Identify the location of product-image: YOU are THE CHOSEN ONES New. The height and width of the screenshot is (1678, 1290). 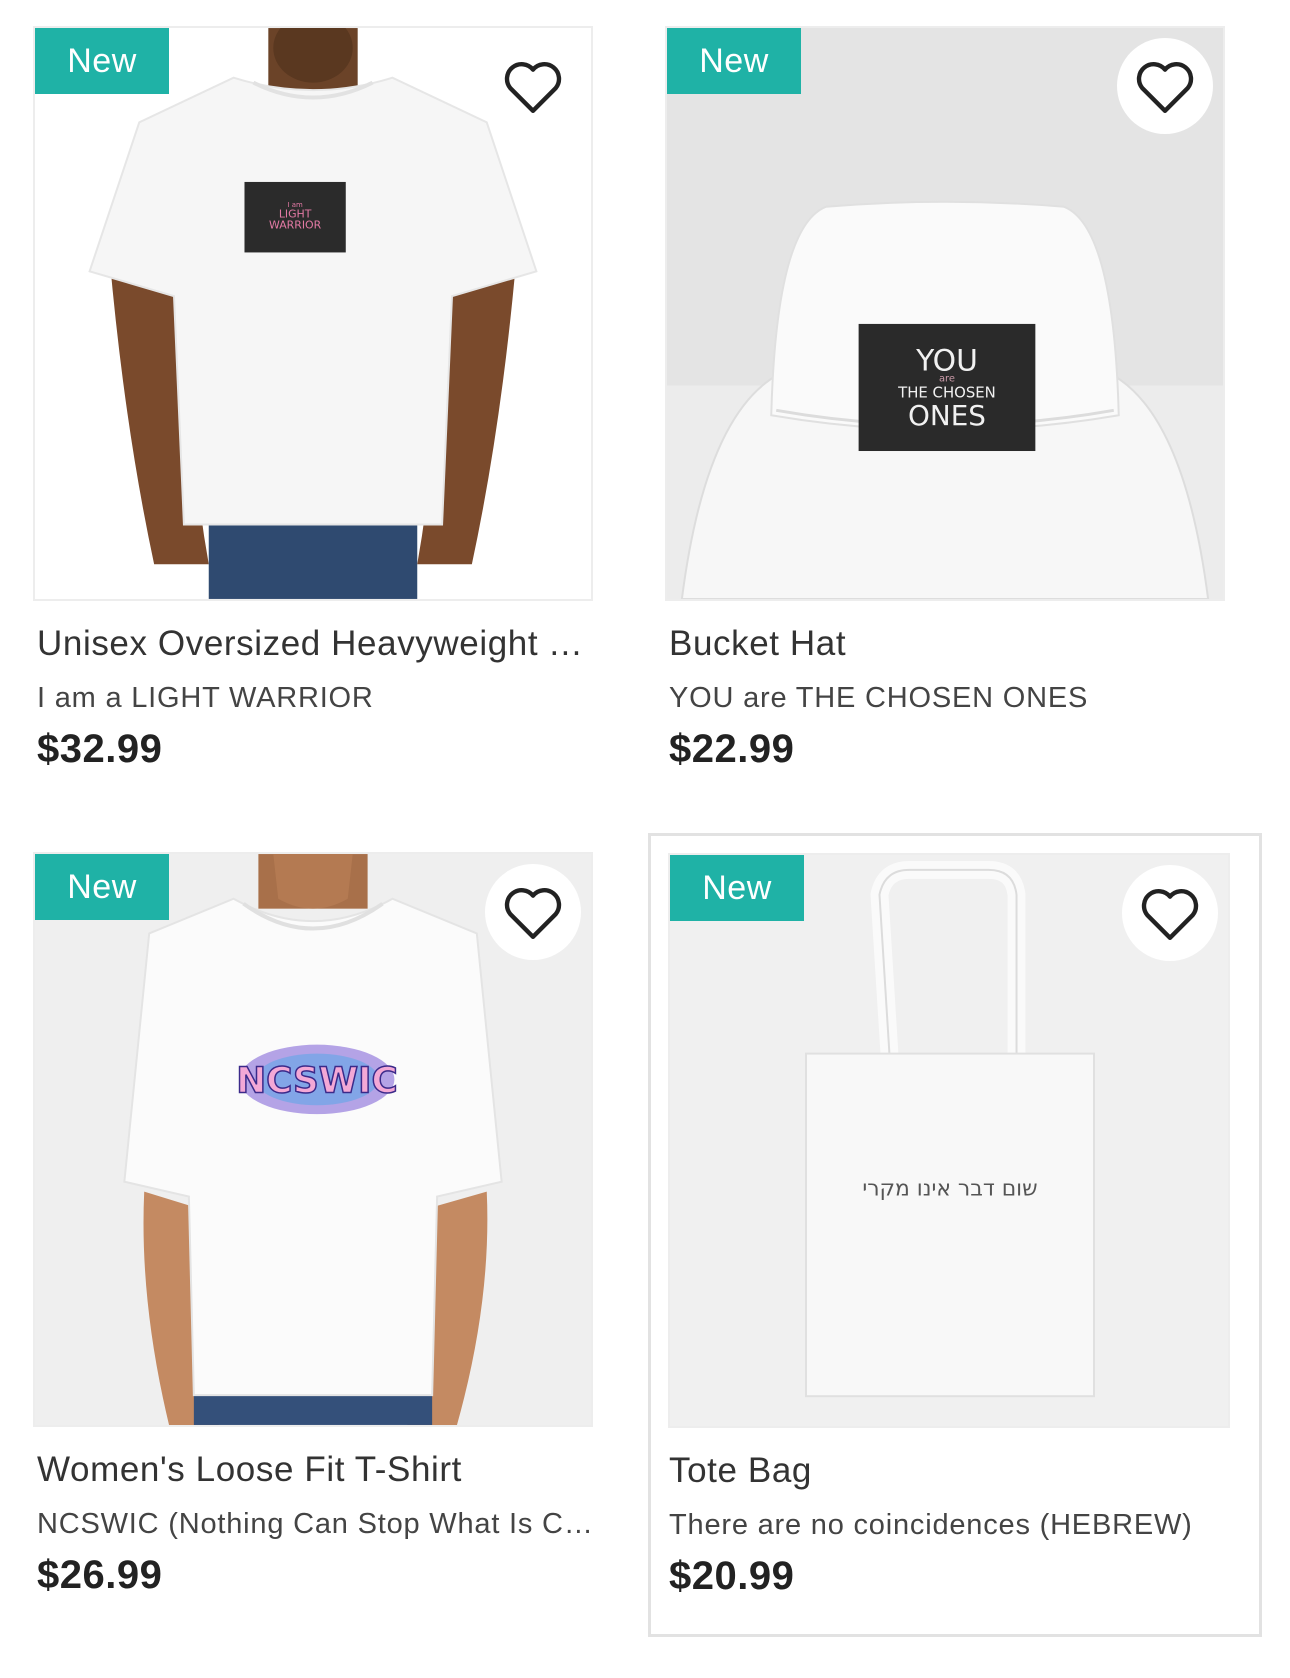
(945, 313).